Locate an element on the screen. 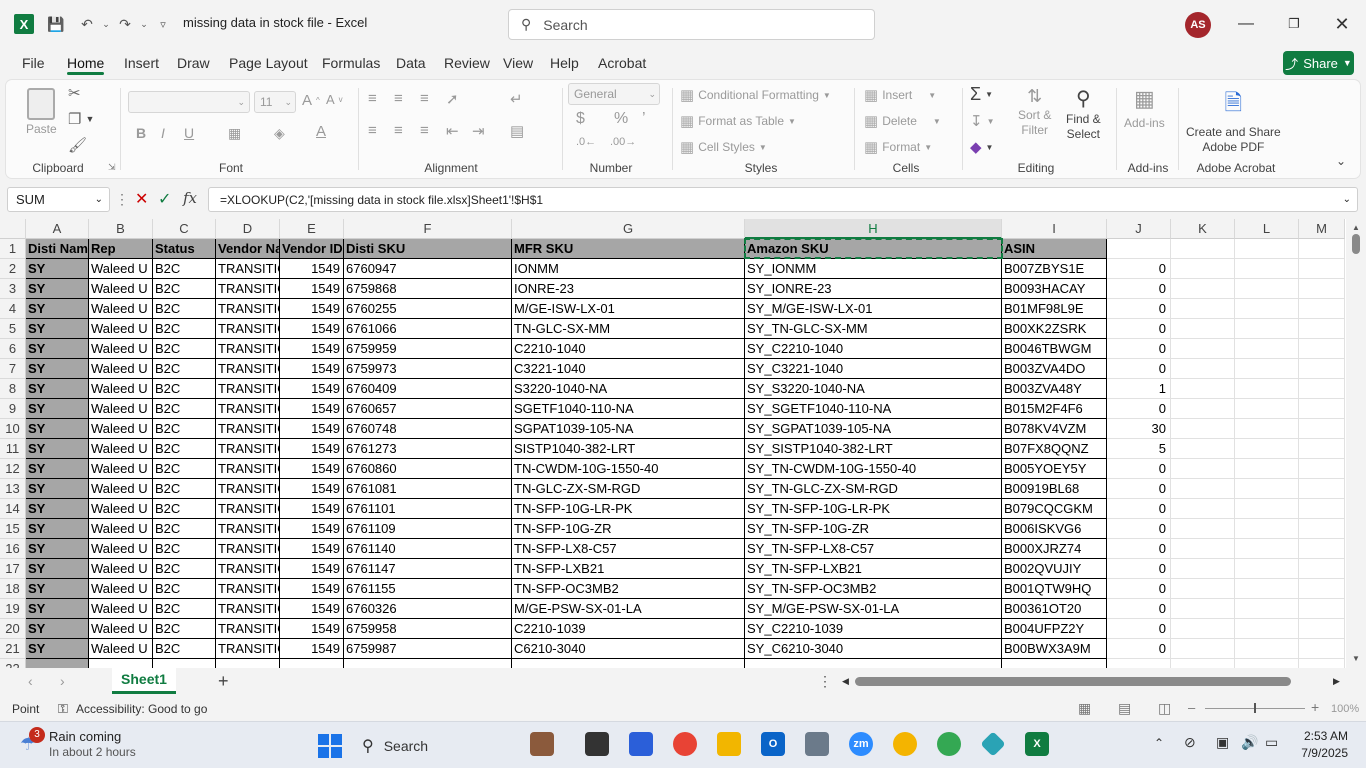 The width and height of the screenshot is (1366, 768). table-cell: 6760748 is located at coordinates (428, 429).